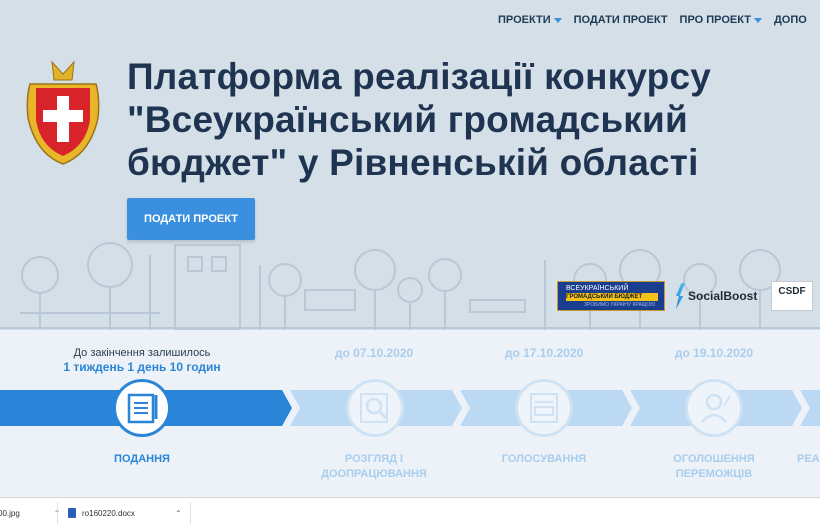  What do you see at coordinates (72, 513) in the screenshot?
I see `word-document-icon` at bounding box center [72, 513].